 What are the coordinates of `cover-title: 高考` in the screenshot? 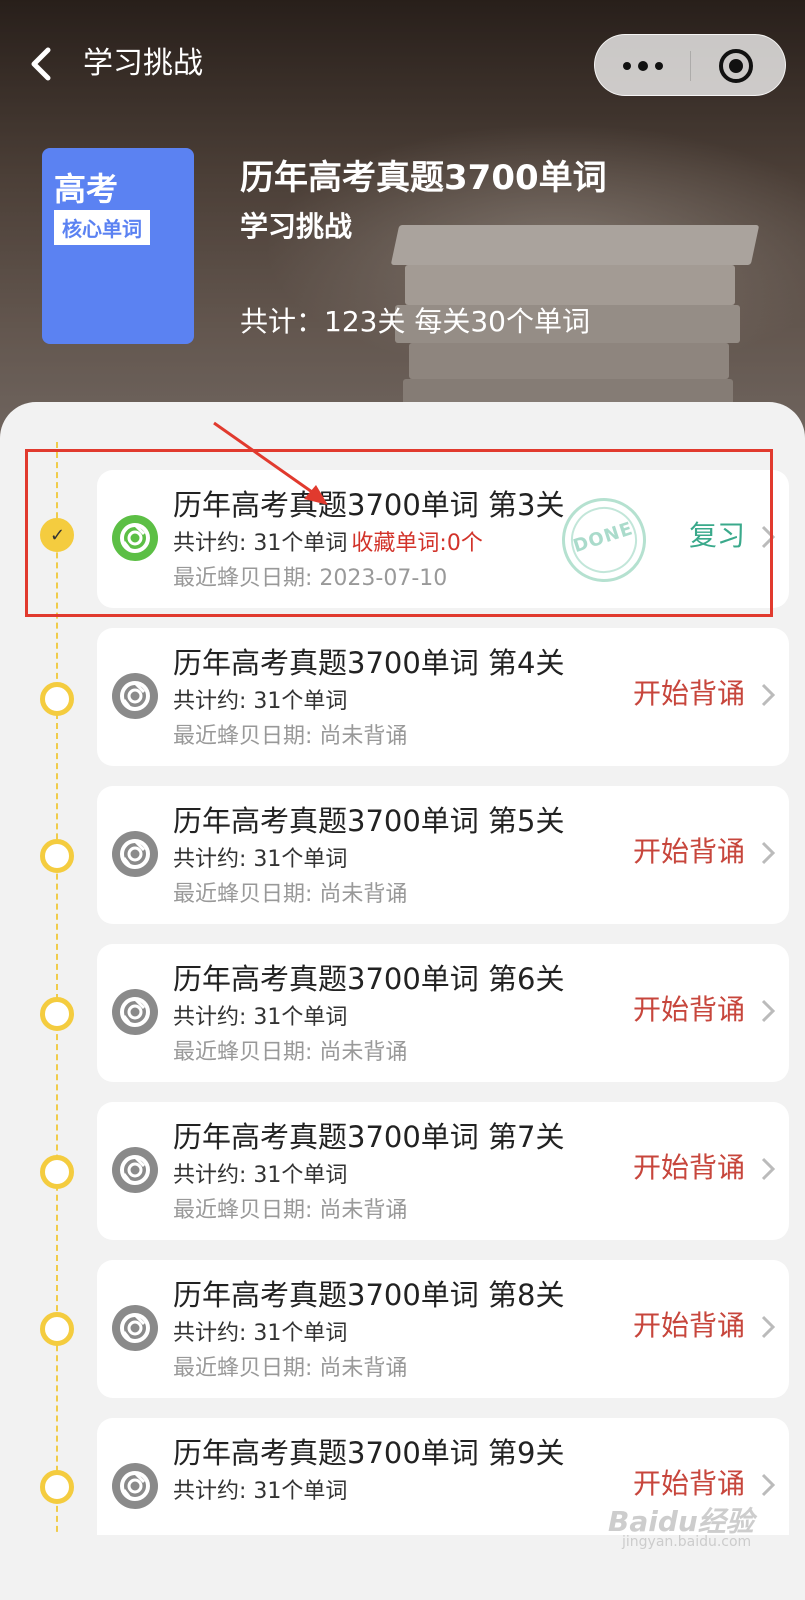 It's located at (86, 189).